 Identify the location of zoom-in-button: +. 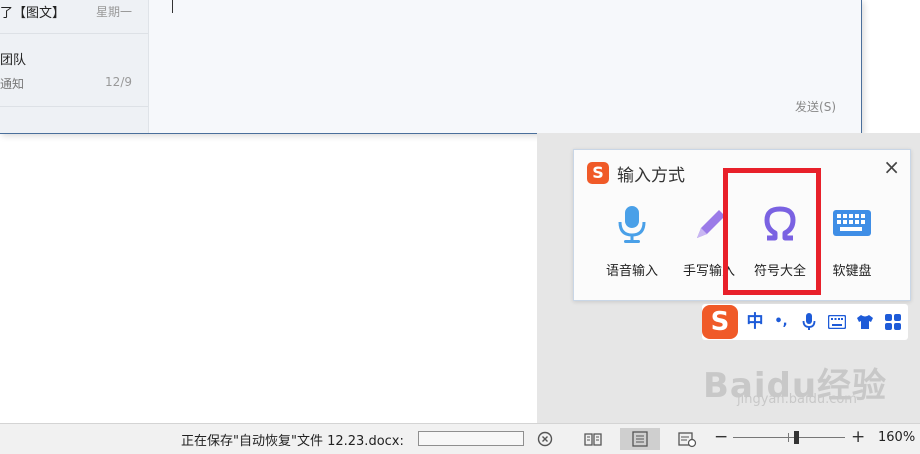
(858, 437).